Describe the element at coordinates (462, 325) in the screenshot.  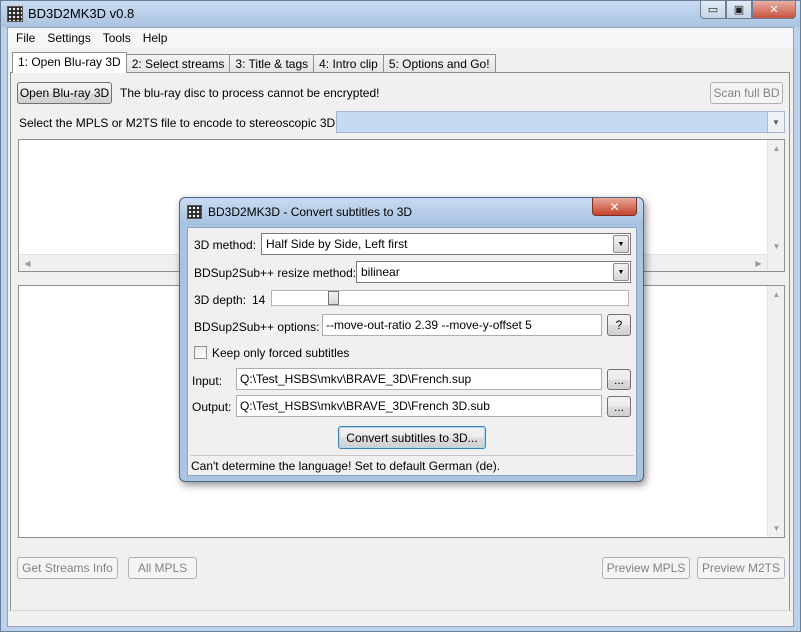
I see `options-input: --move-out-ratio 2.39 --move-y-offset 5` at that location.